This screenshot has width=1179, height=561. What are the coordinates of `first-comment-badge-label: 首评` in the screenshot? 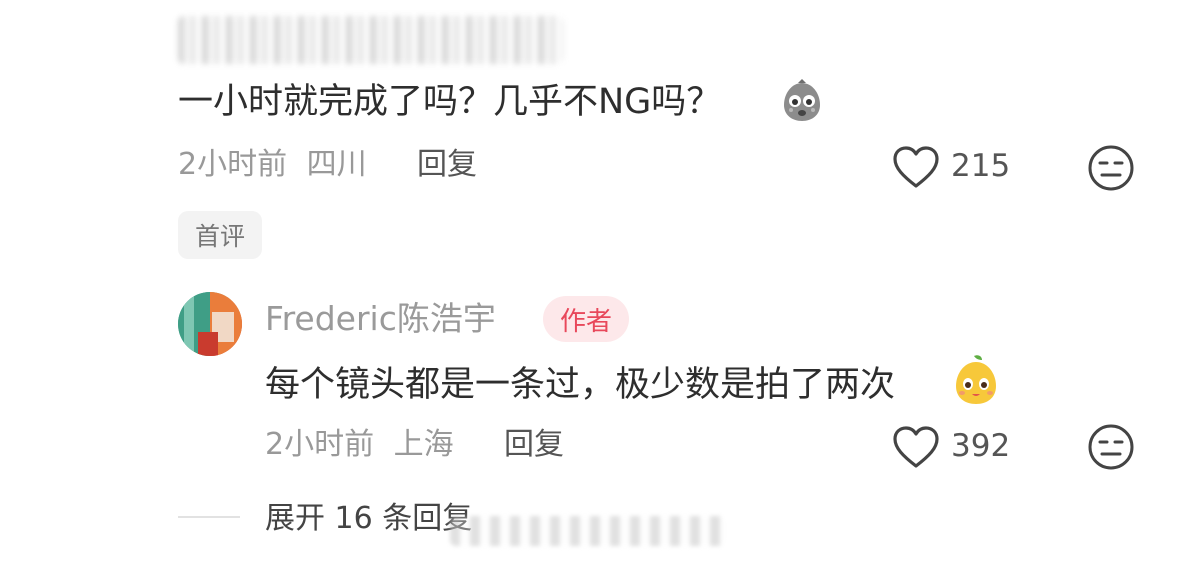 It's located at (219, 236).